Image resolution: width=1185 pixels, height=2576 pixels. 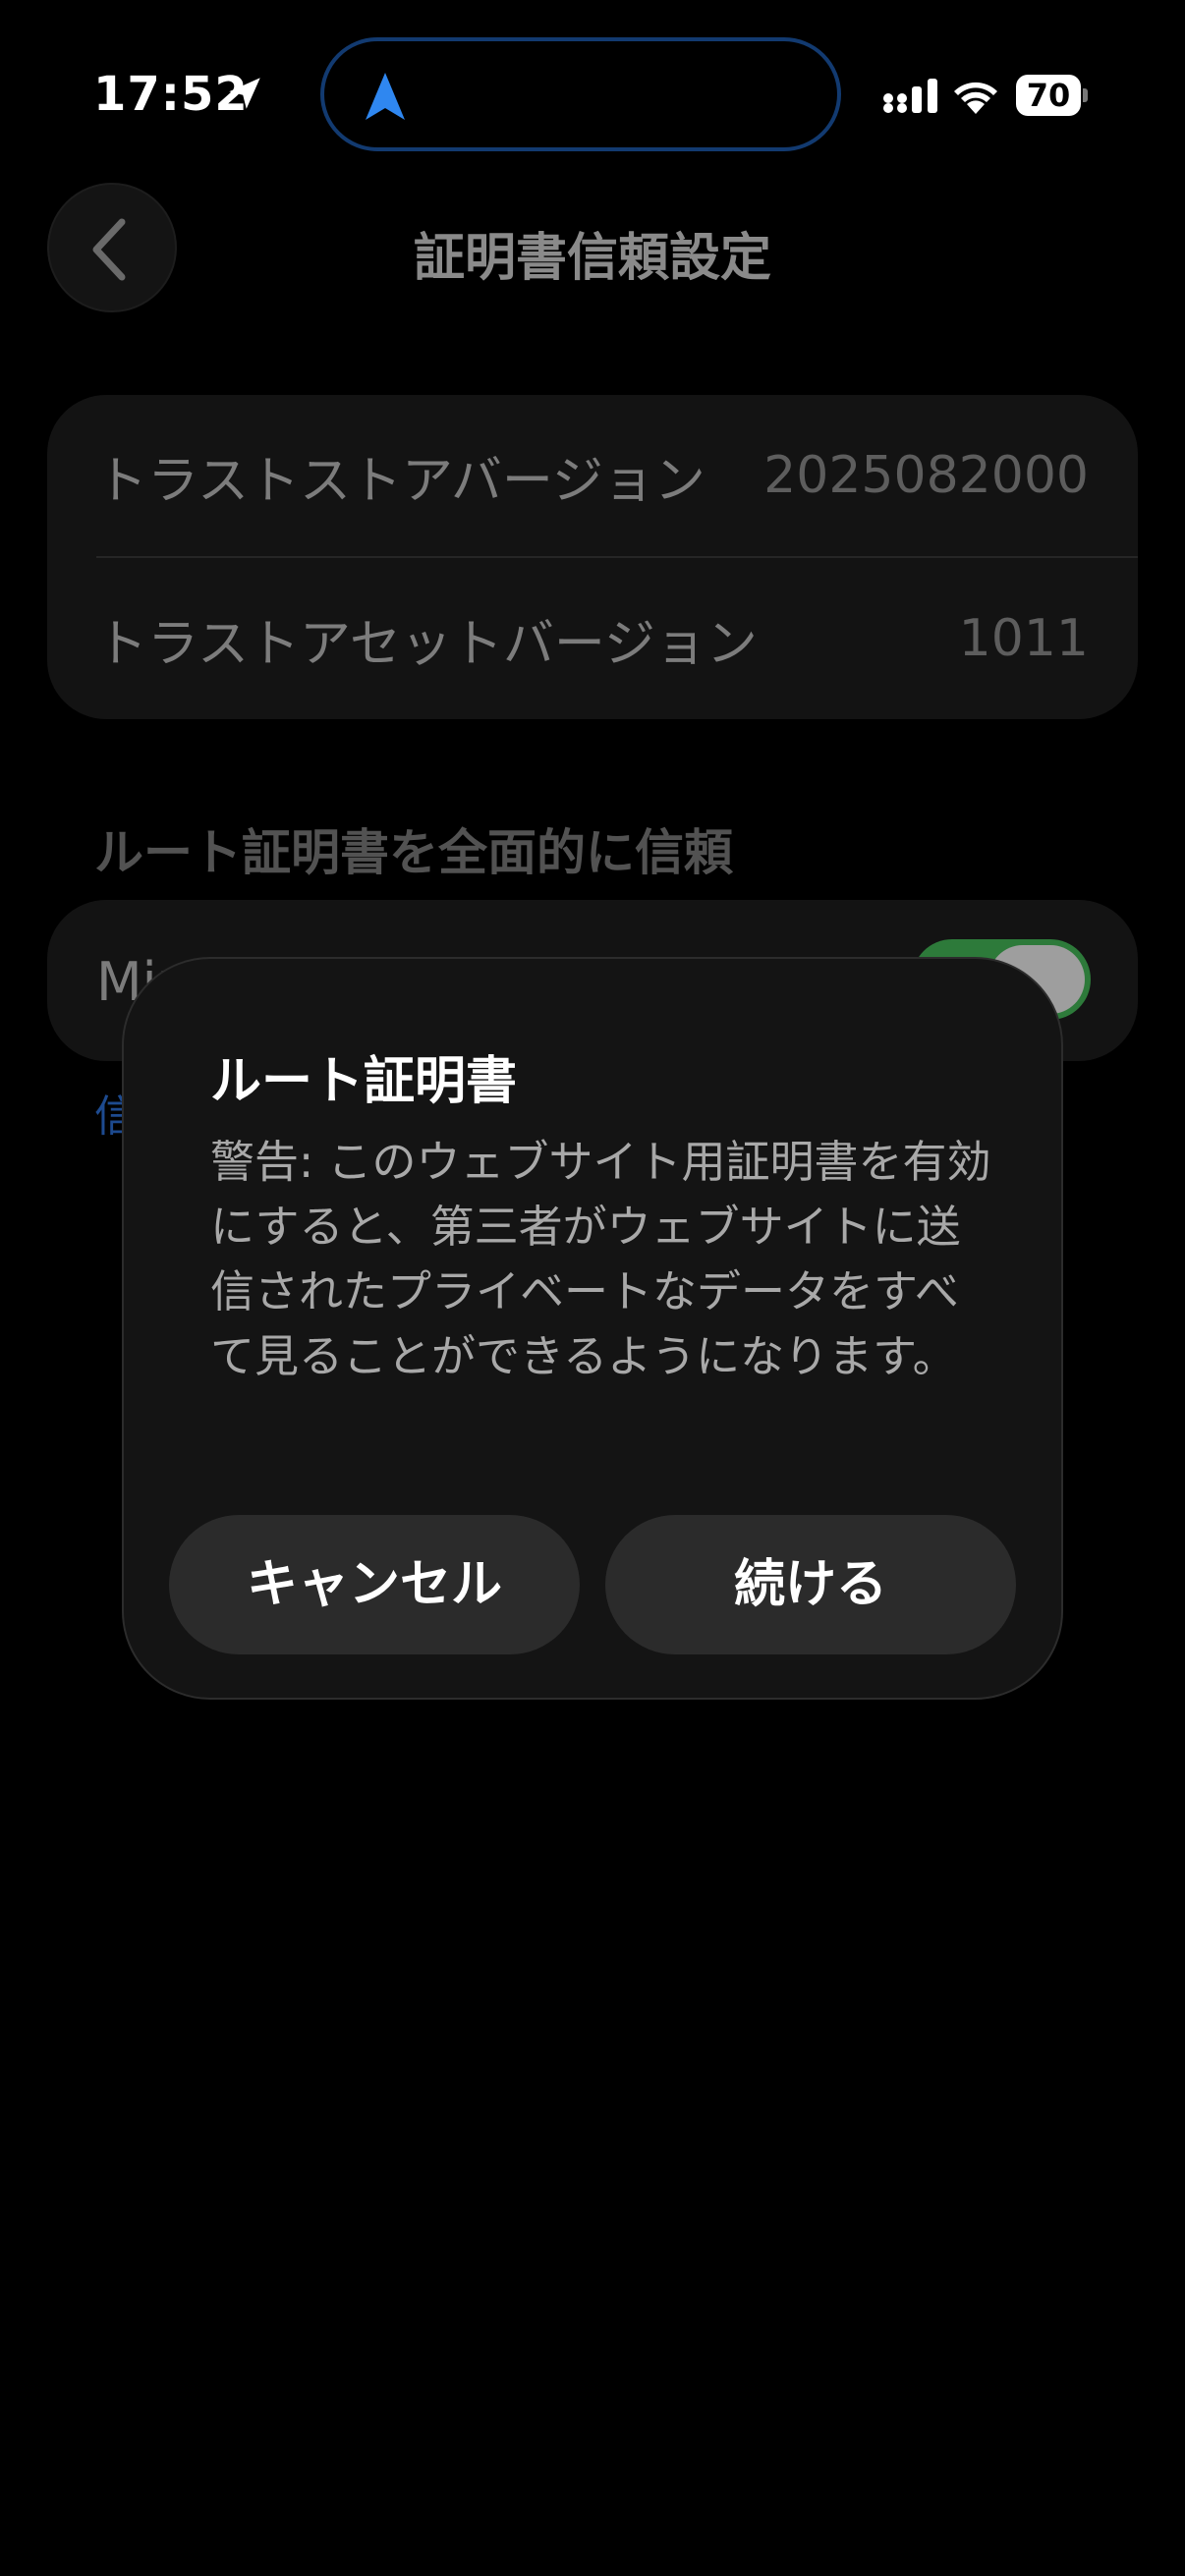 I want to click on alert-title: ルート証明書, so click(x=364, y=1081).